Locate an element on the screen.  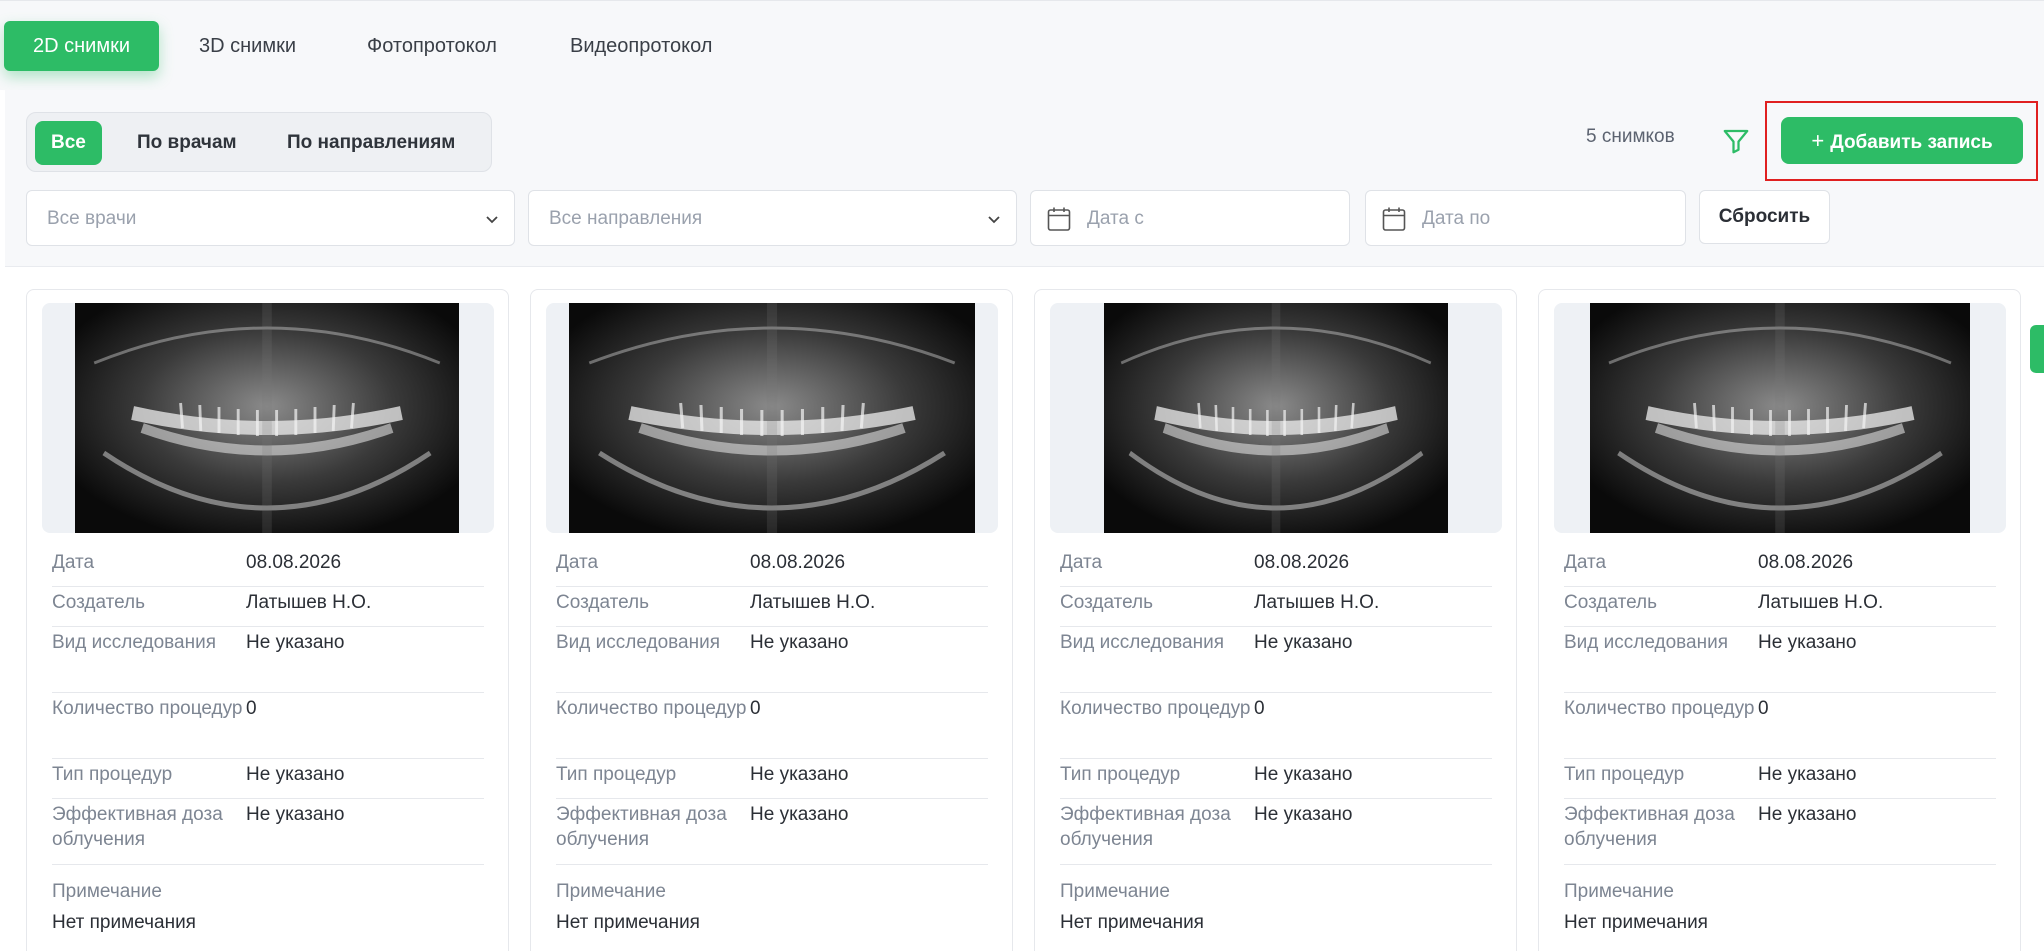
images-count: 5 снимков is located at coordinates (1630, 136).